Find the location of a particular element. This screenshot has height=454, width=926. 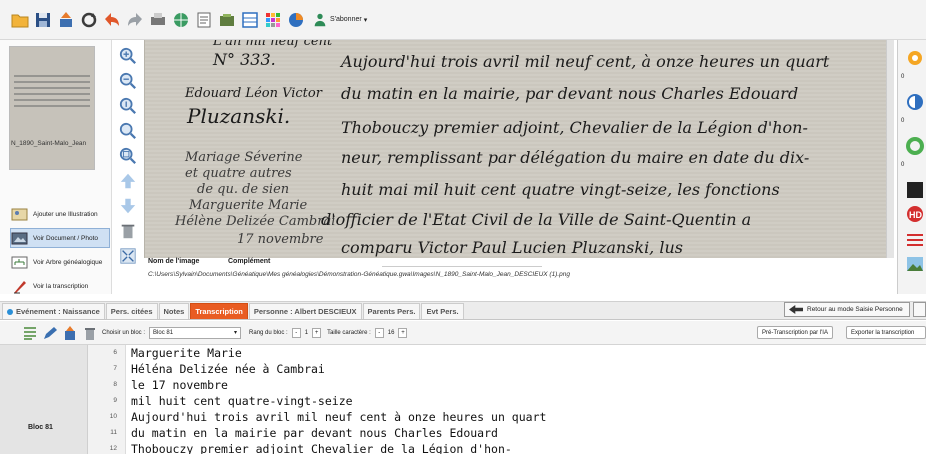

contrast-icon is located at coordinates (915, 102).